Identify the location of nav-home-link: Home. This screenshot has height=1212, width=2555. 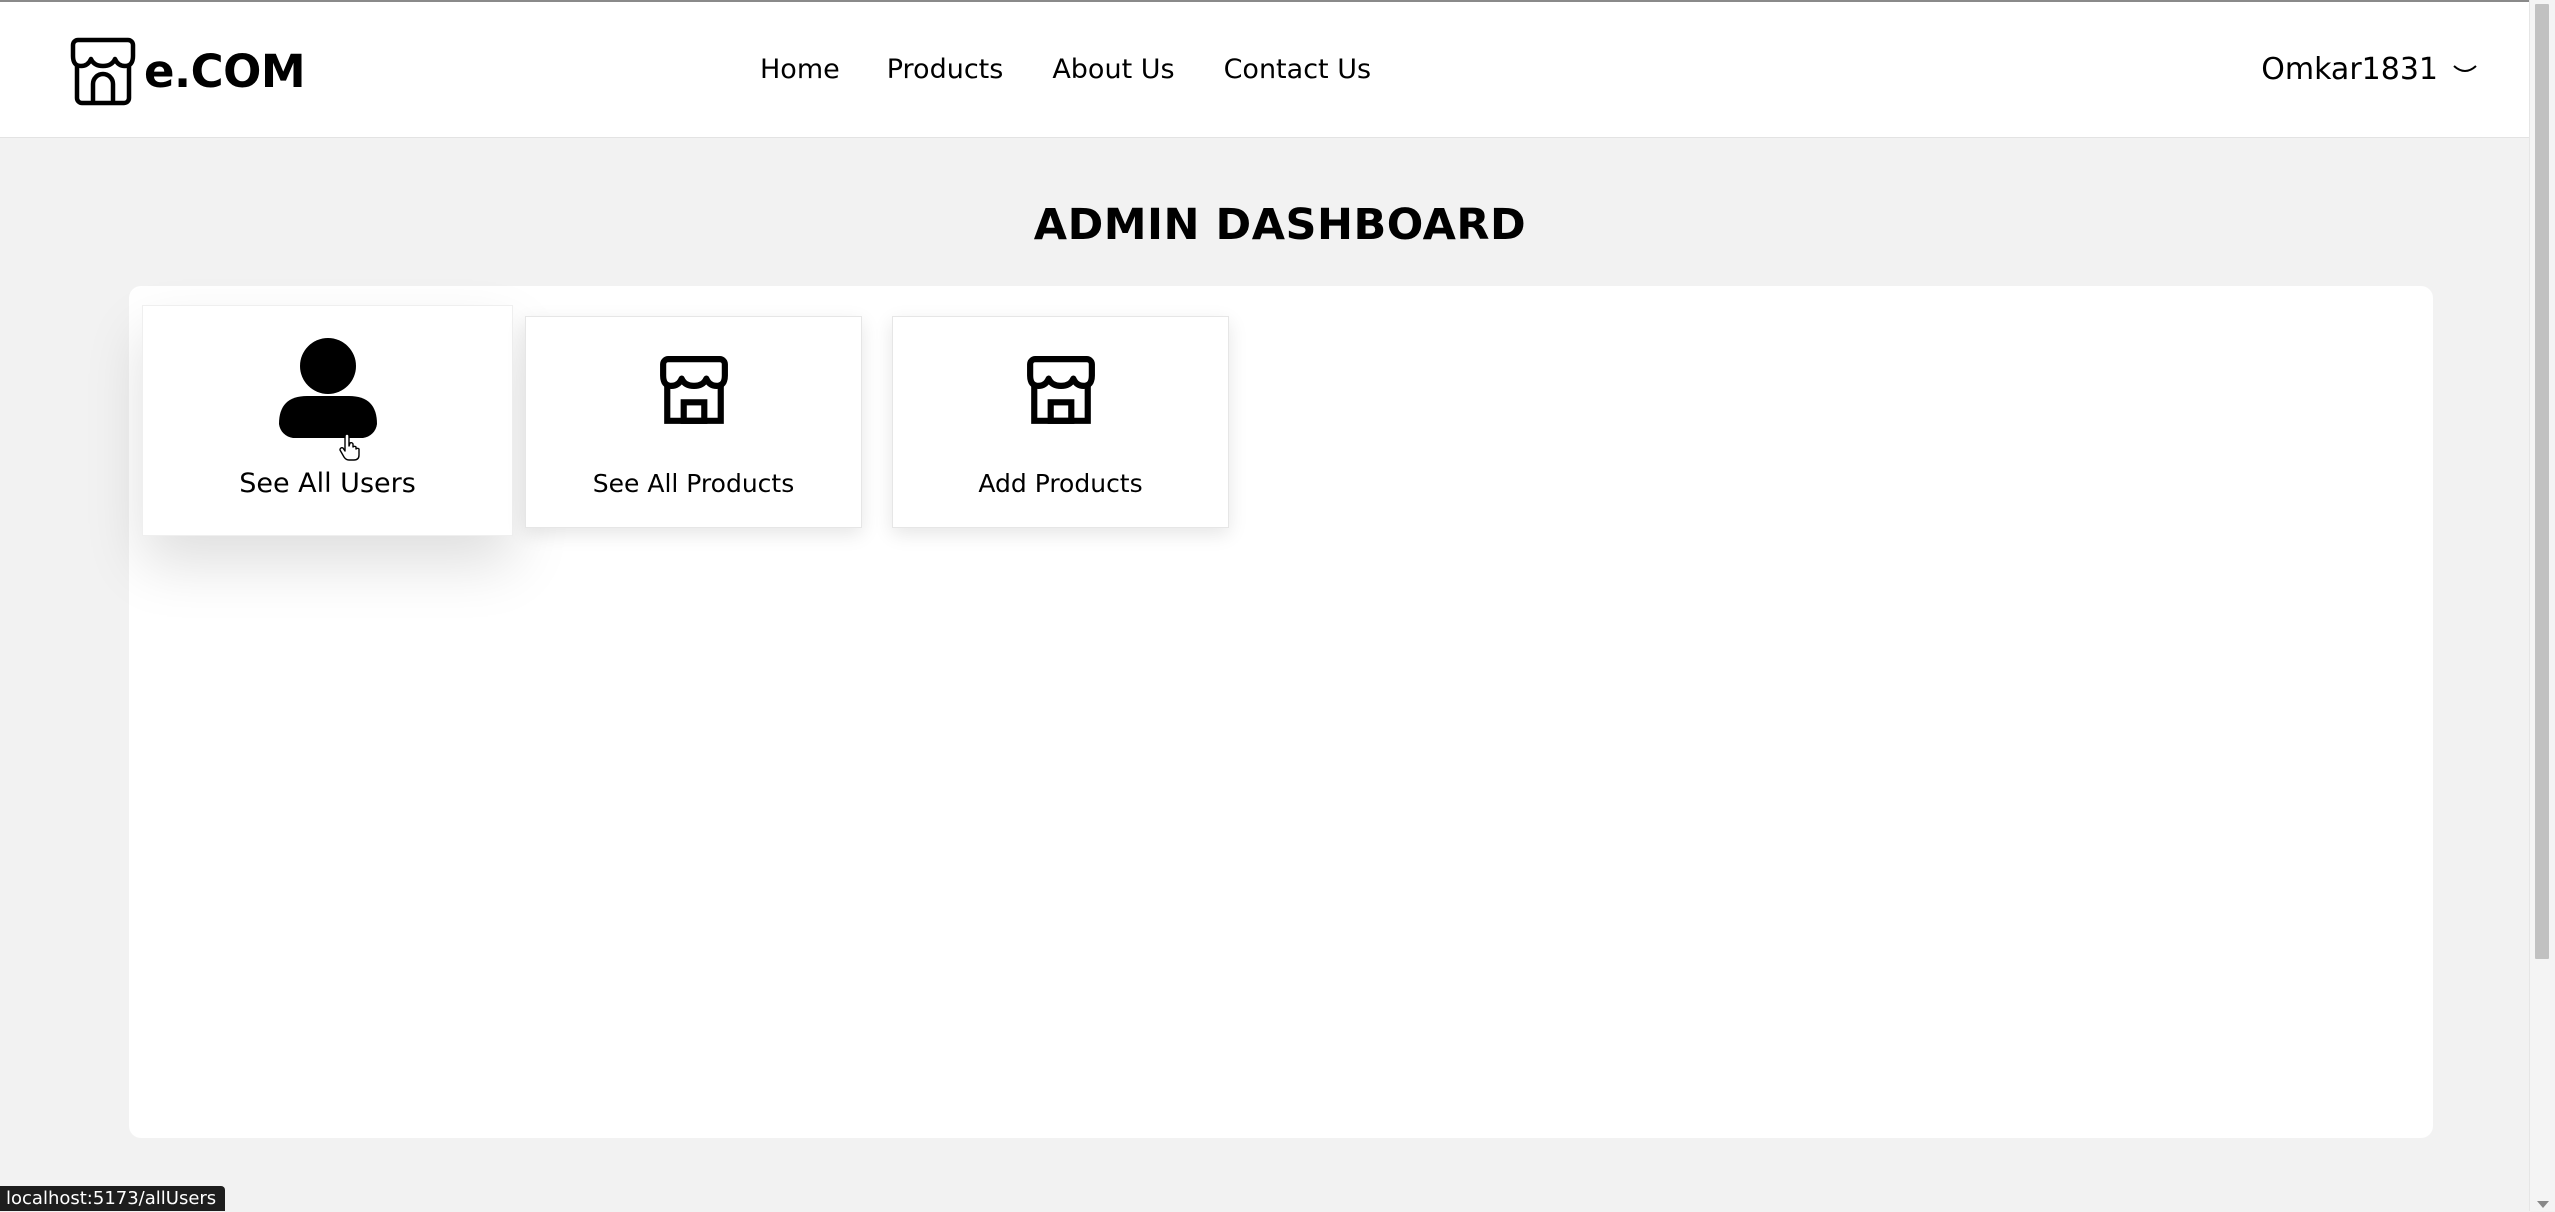
(800, 69).